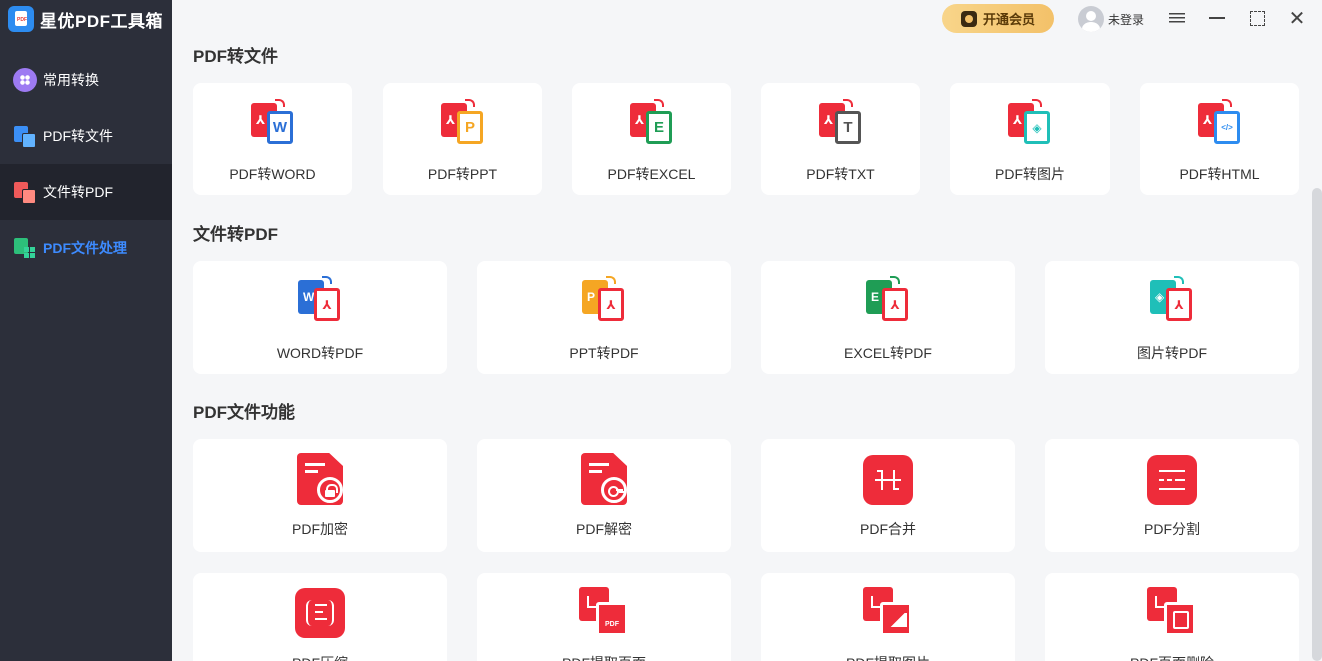  I want to click on ppt-to-pdf-icon: P ⅄, so click(604, 300).